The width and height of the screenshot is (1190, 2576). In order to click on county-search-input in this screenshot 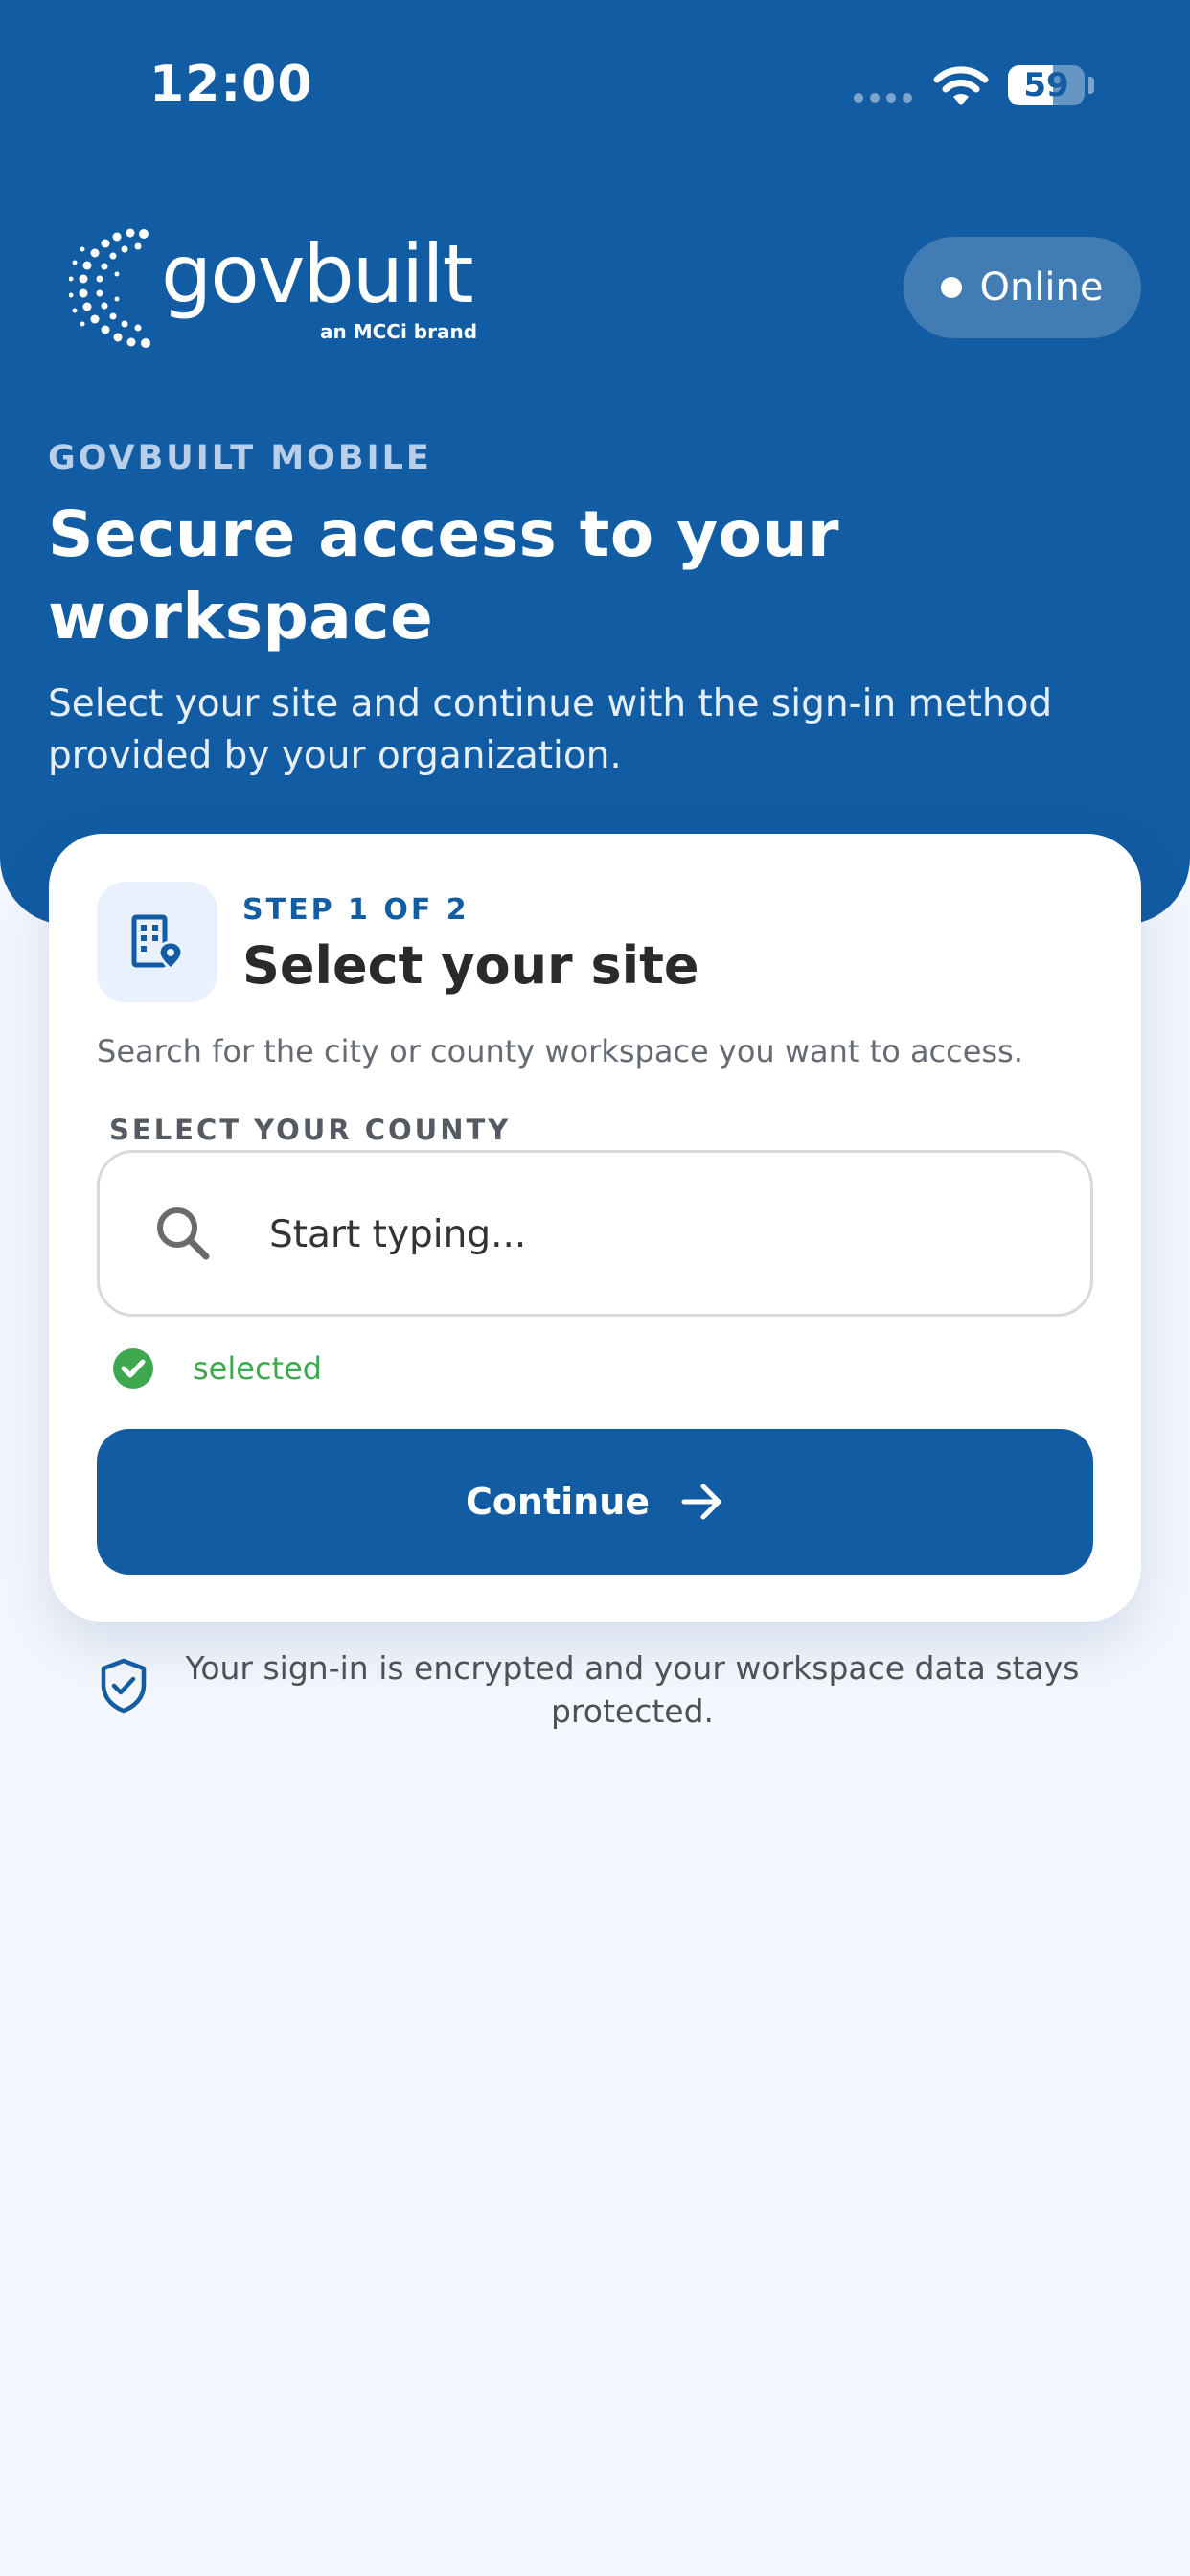, I will do `click(662, 1234)`.